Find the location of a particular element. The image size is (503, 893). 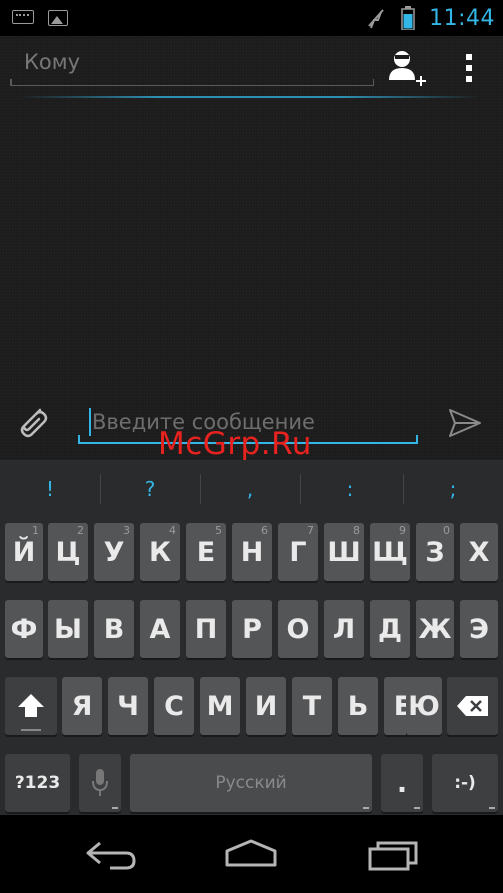

attach-icon is located at coordinates (34, 423).